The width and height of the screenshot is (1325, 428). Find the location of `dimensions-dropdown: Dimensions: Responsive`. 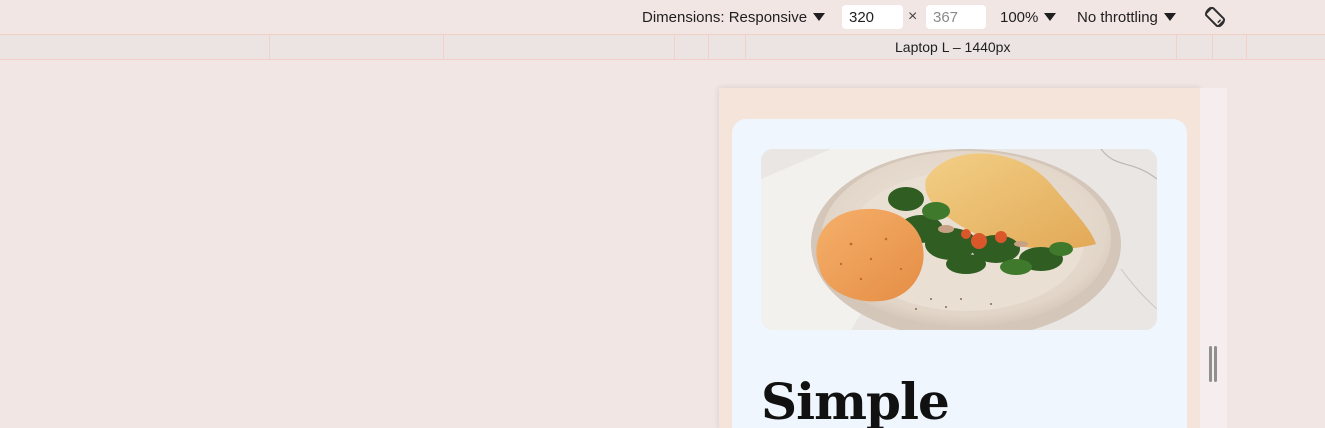

dimensions-dropdown: Dimensions: Responsive is located at coordinates (734, 17).